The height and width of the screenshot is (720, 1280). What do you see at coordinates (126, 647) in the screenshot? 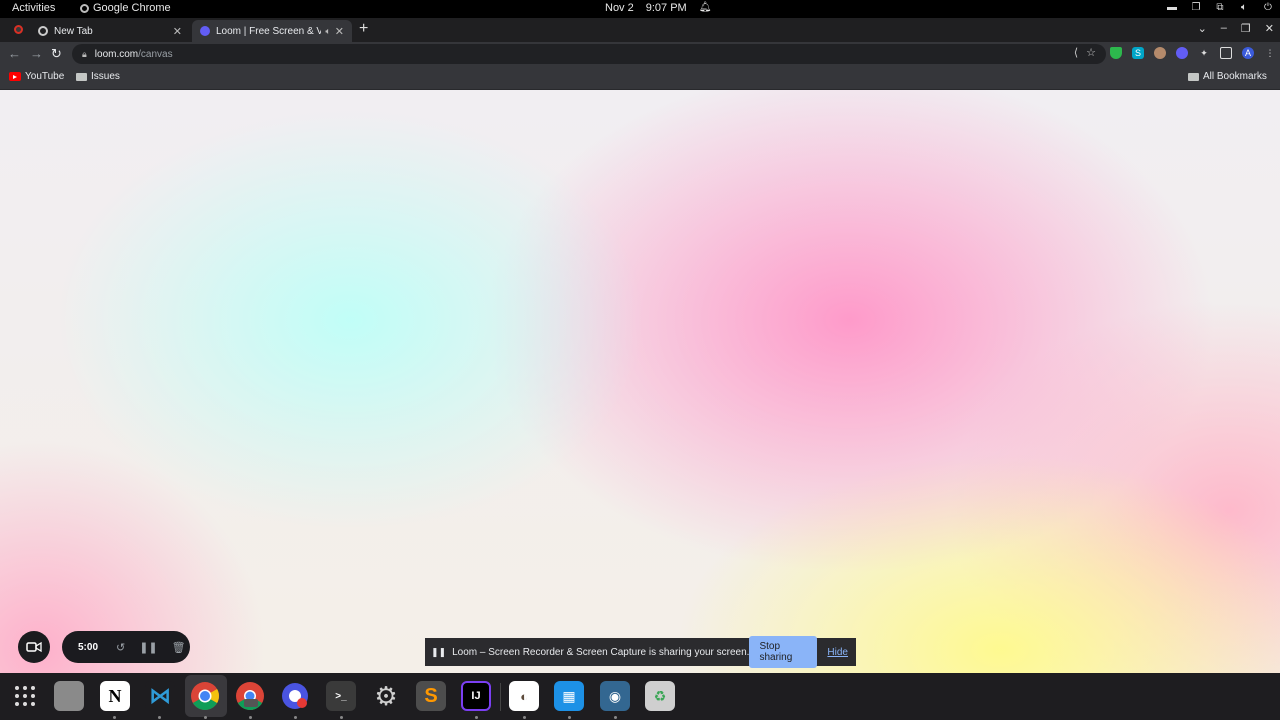
I see `loom-recording-controls: 5:00 ↺ ❚❚ 🗑︎` at bounding box center [126, 647].